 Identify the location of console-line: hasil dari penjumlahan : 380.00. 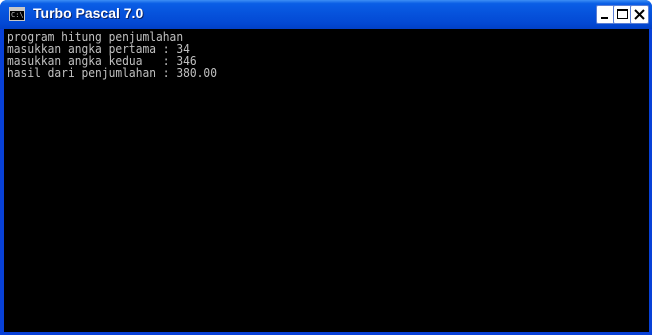
(112, 72).